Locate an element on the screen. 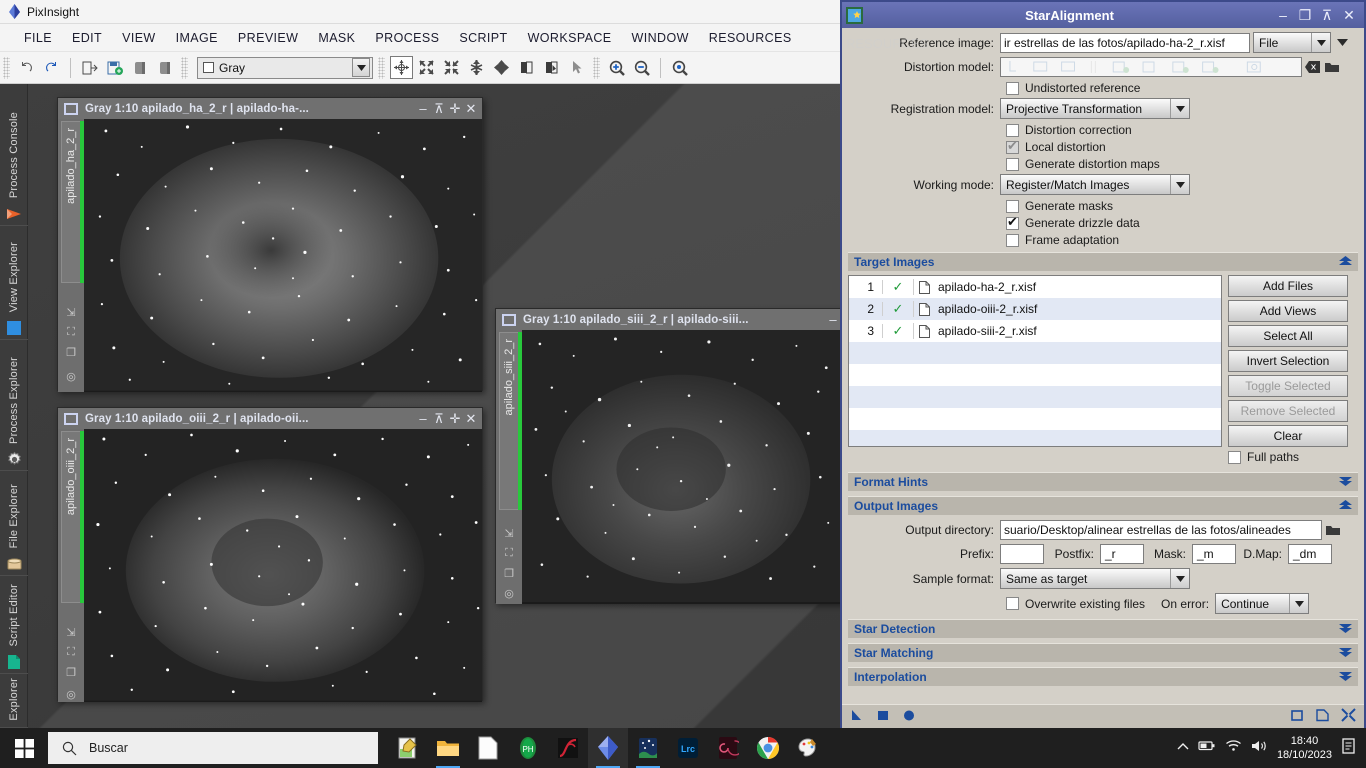  mask-toggle-icon is located at coordinates (526, 67).